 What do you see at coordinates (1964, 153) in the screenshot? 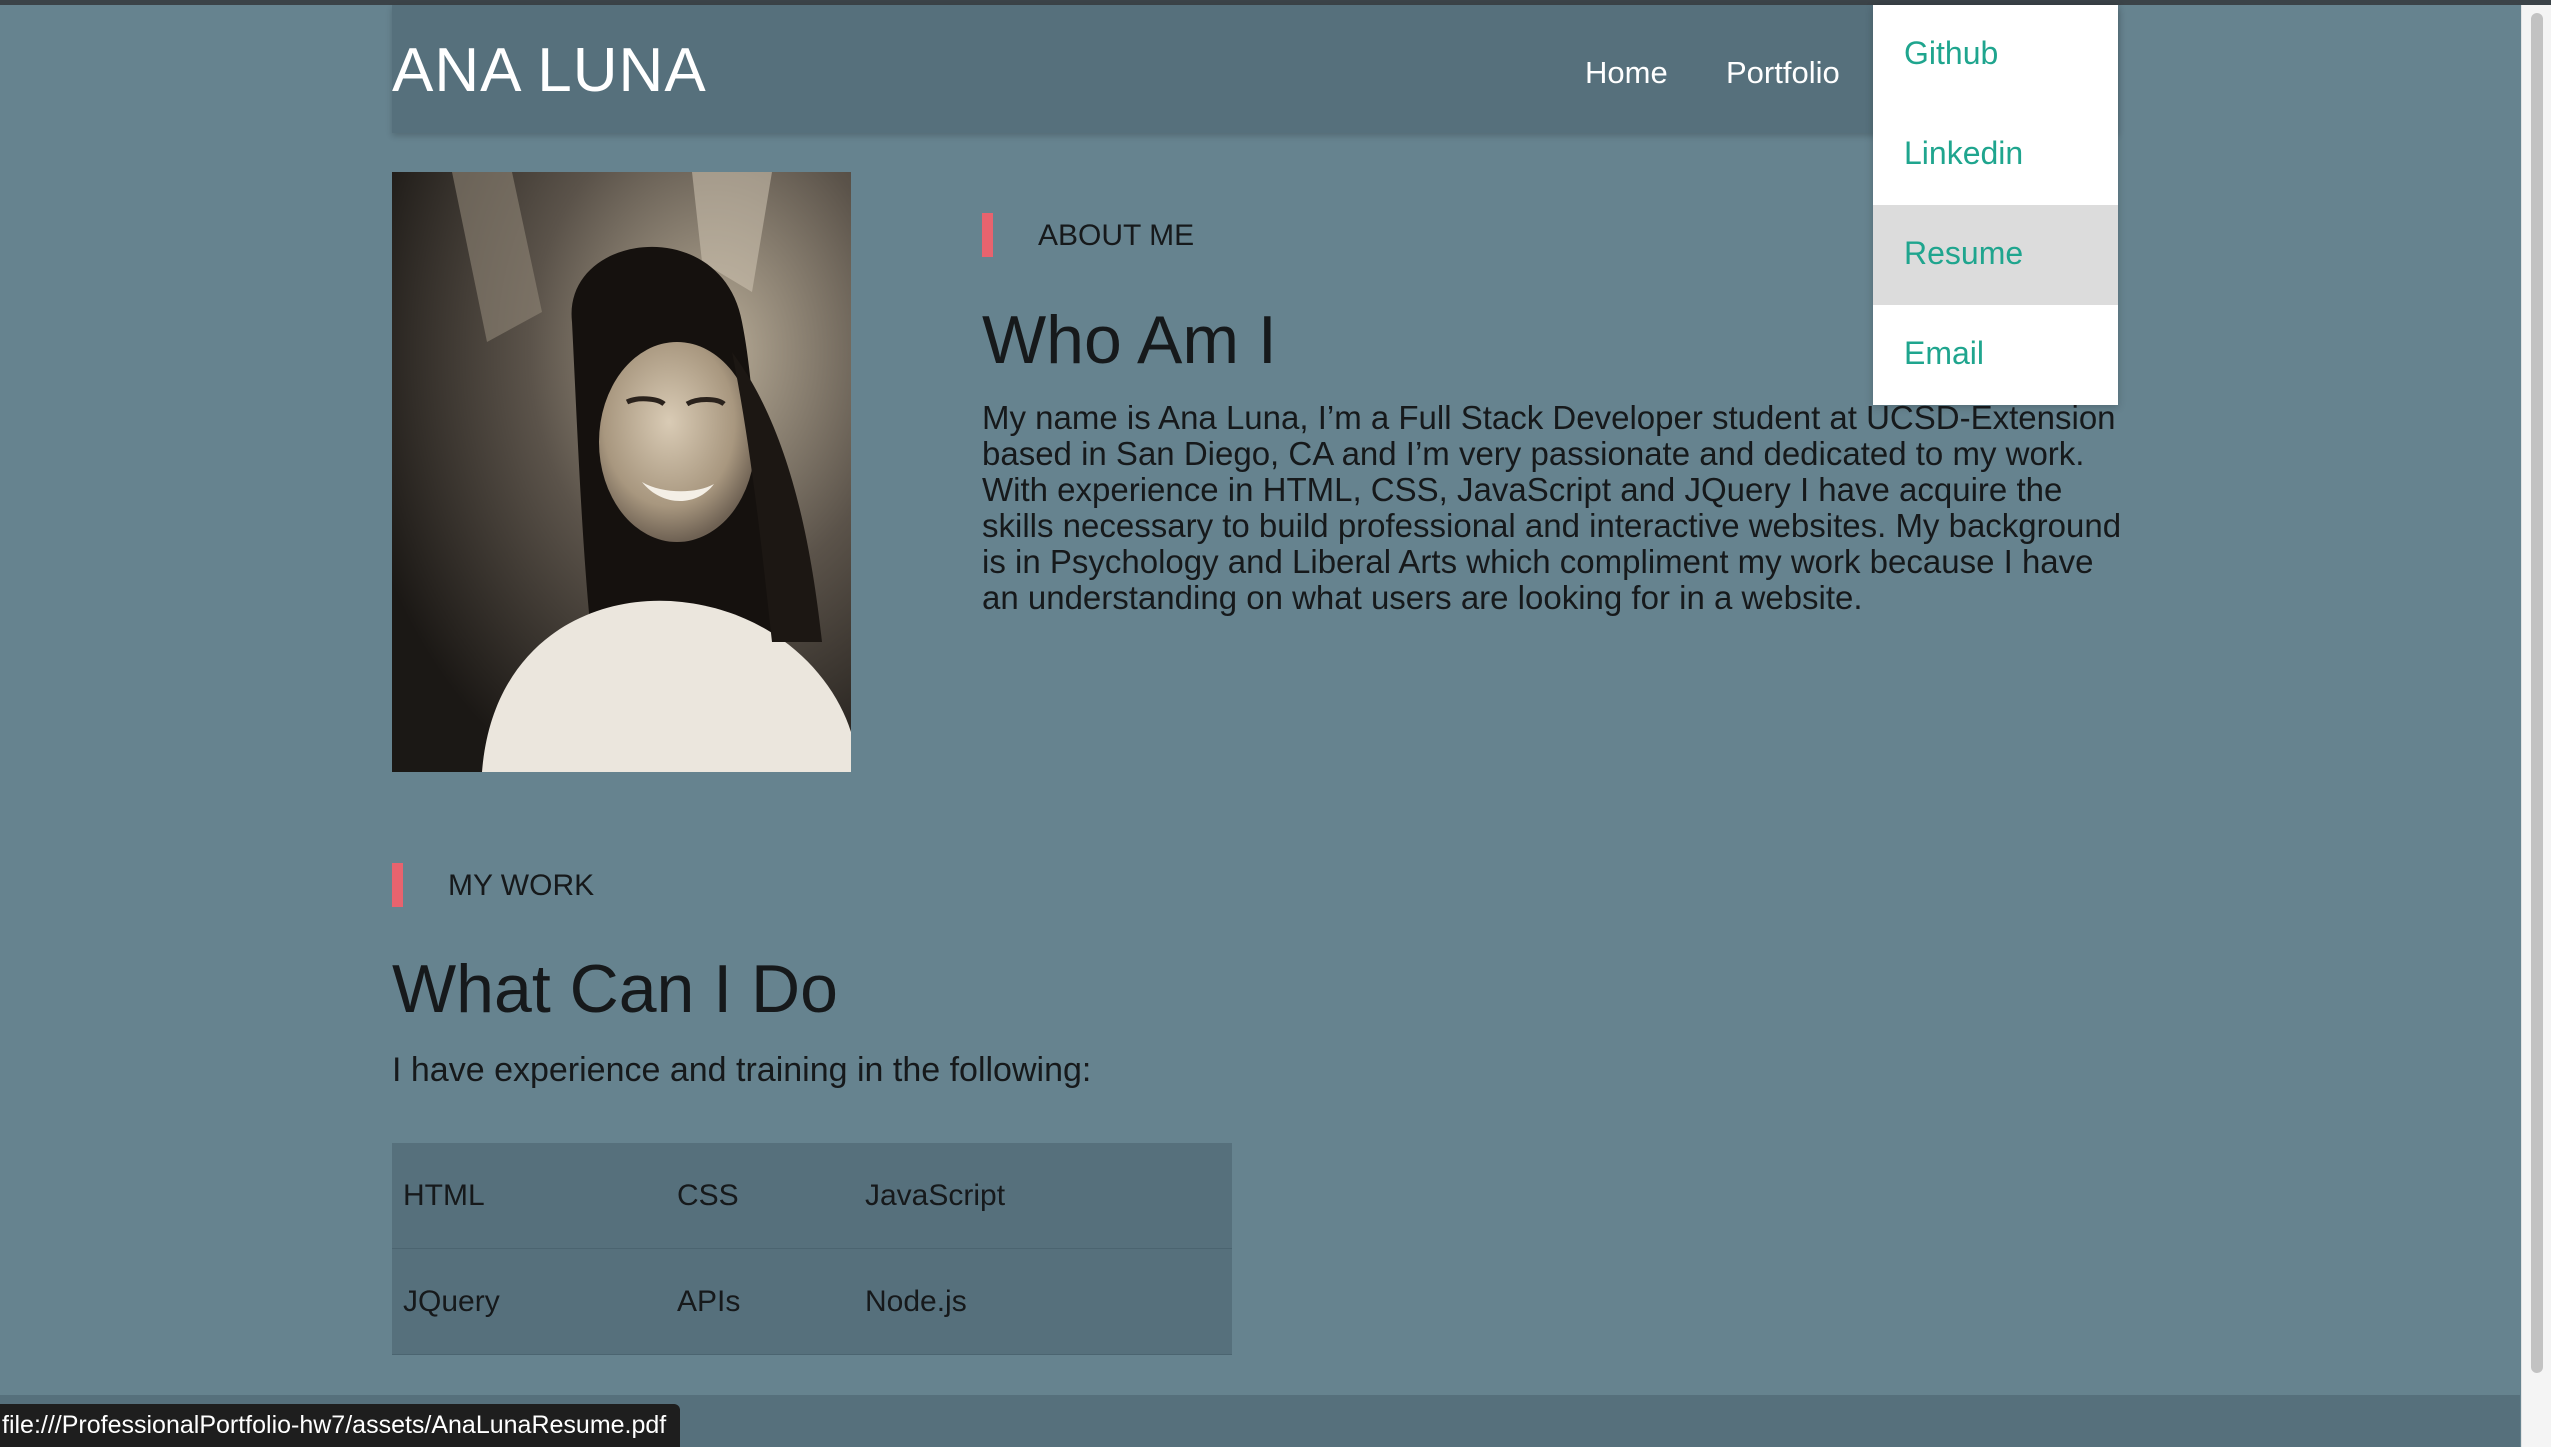
I see `dropdown-item-label: Linkedin` at bounding box center [1964, 153].